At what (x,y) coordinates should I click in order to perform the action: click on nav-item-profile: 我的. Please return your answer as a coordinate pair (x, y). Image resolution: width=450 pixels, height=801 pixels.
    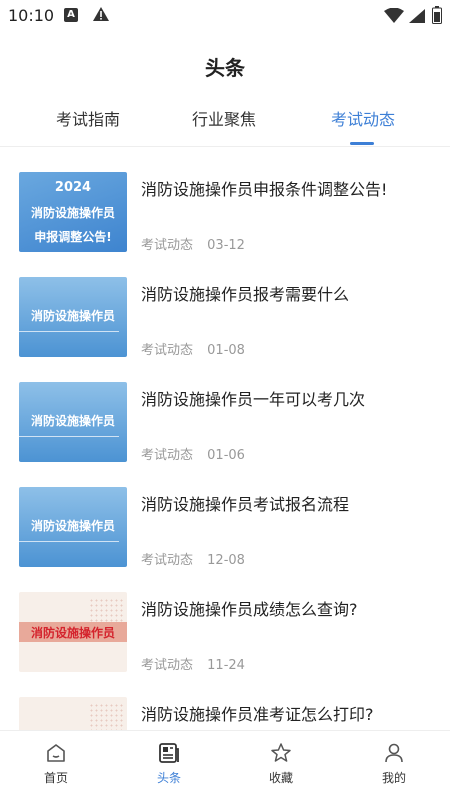
    Looking at the image, I should click on (394, 763).